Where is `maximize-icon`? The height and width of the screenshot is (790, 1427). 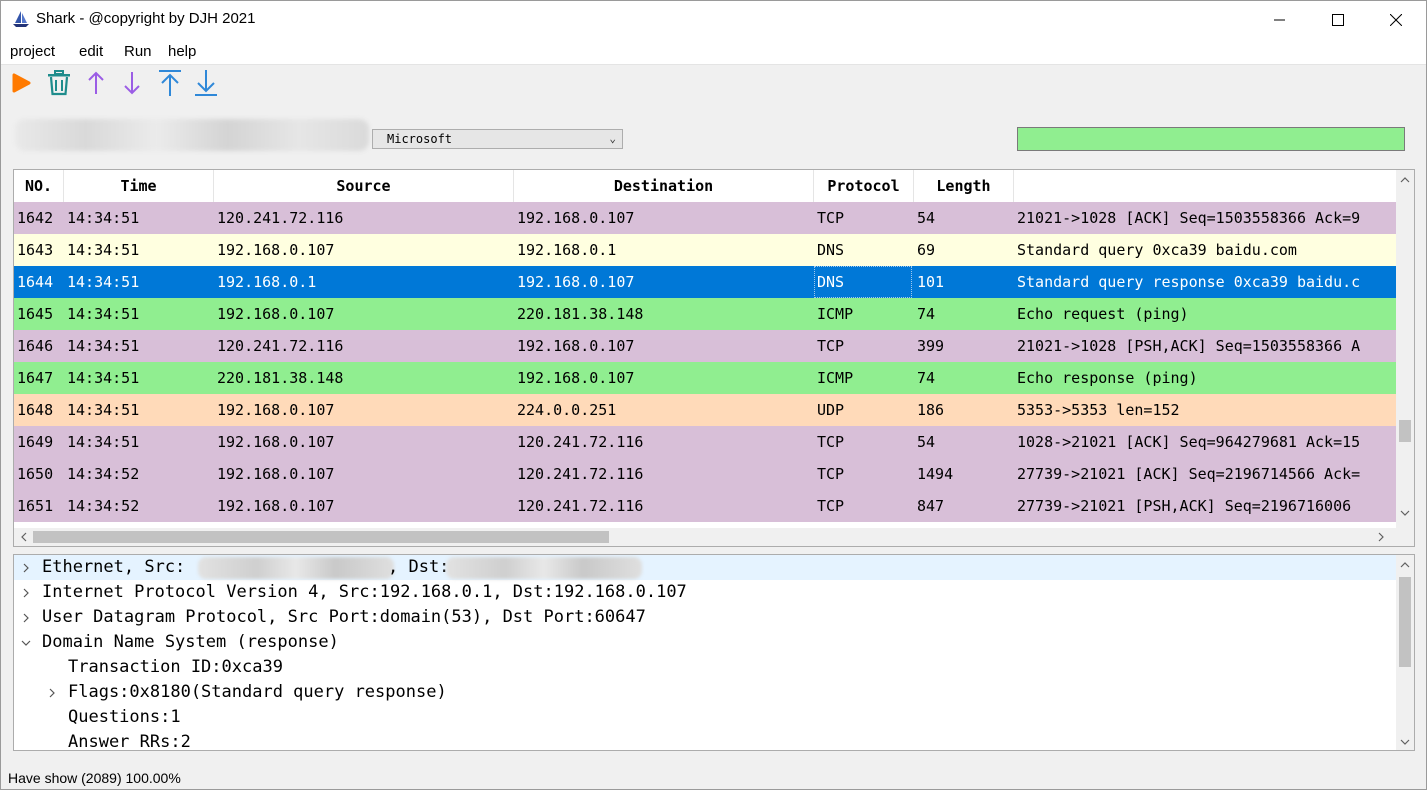 maximize-icon is located at coordinates (1338, 20).